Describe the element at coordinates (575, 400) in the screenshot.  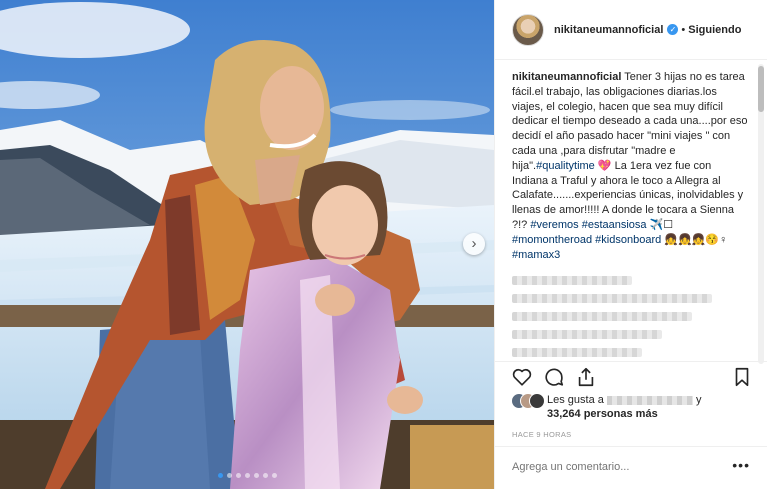
I see `likes-prefix: Les gusta a` at that location.